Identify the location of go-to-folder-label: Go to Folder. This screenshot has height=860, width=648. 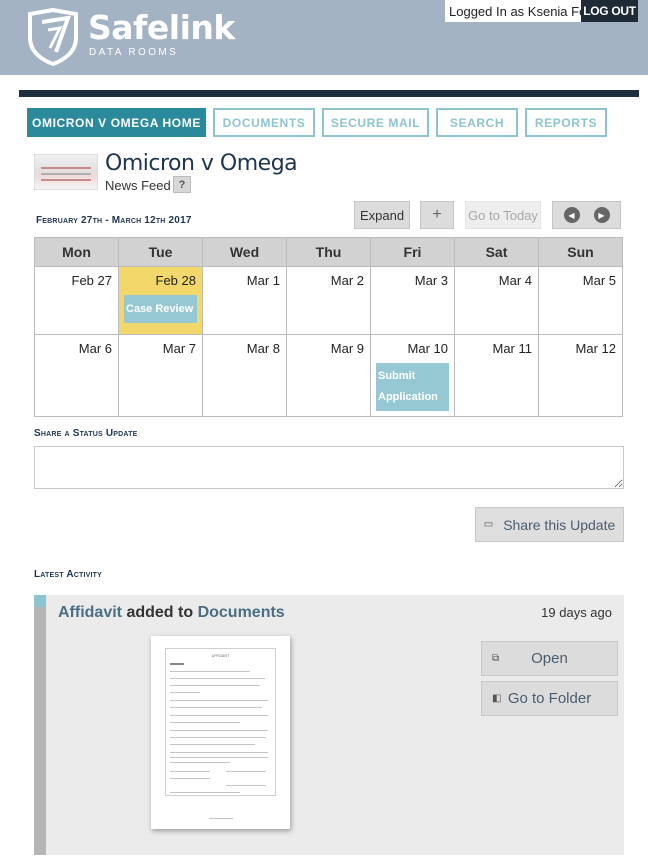
(549, 698).